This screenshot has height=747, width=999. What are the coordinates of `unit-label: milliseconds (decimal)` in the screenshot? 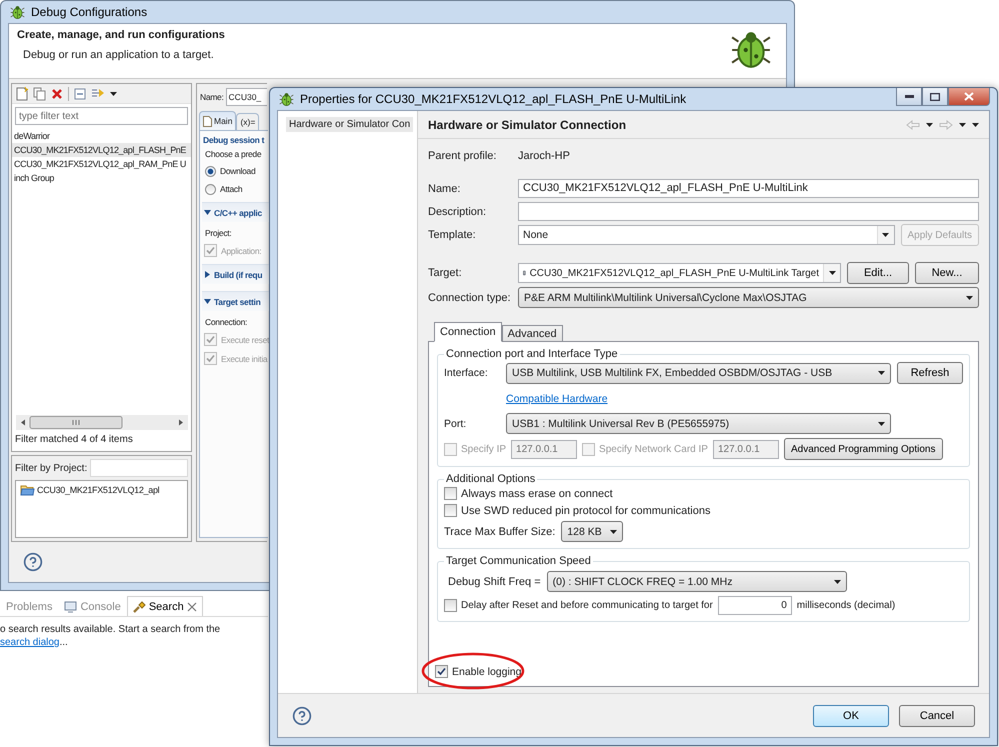 It's located at (846, 605).